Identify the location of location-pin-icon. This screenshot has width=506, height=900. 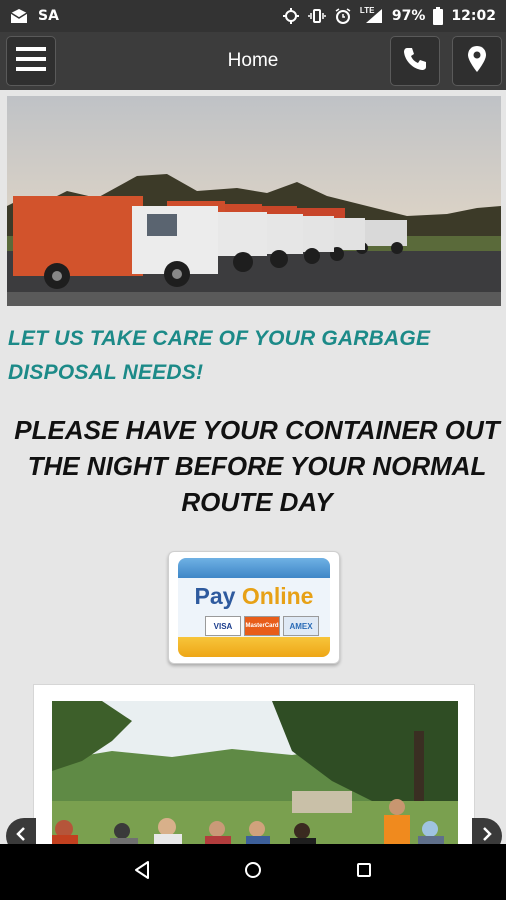
(477, 61).